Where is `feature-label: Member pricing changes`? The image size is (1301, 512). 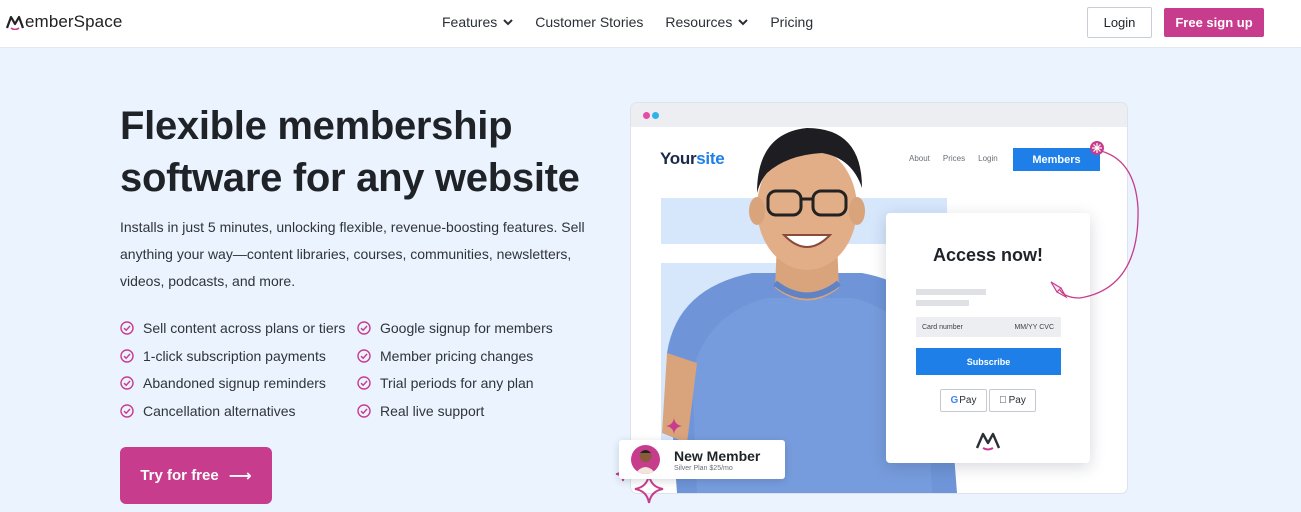
feature-label: Member pricing changes is located at coordinates (457, 355).